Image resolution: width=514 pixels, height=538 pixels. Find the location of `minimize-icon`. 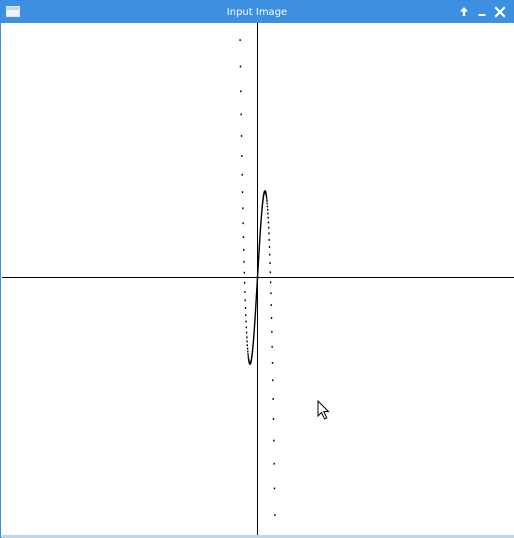

minimize-icon is located at coordinates (482, 15).